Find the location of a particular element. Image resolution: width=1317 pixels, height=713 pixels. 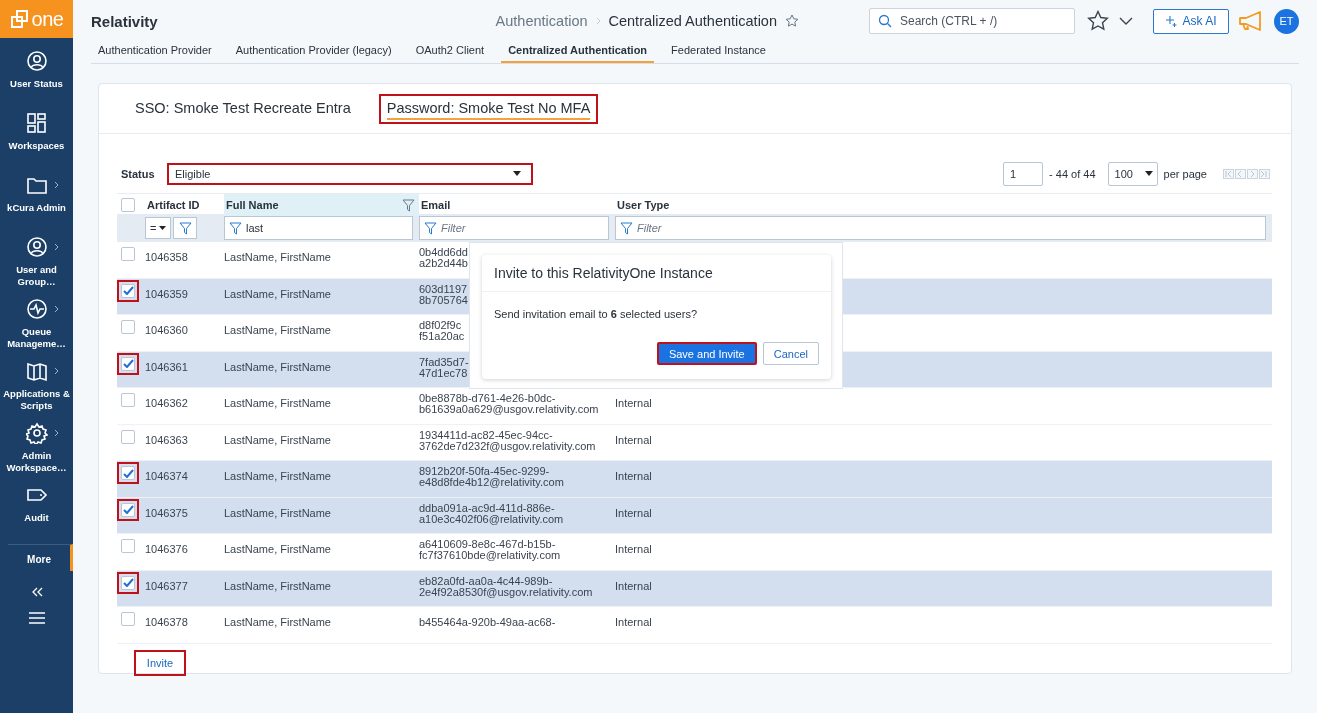

table-cell: 1046374 is located at coordinates (166, 476).